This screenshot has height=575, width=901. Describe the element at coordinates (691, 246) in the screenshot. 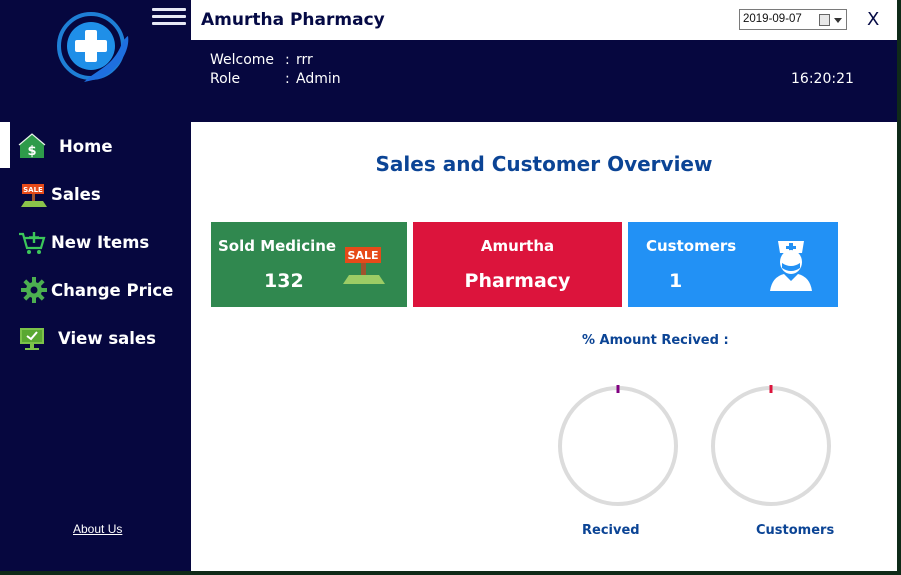

I see `card-title: Customers` at that location.